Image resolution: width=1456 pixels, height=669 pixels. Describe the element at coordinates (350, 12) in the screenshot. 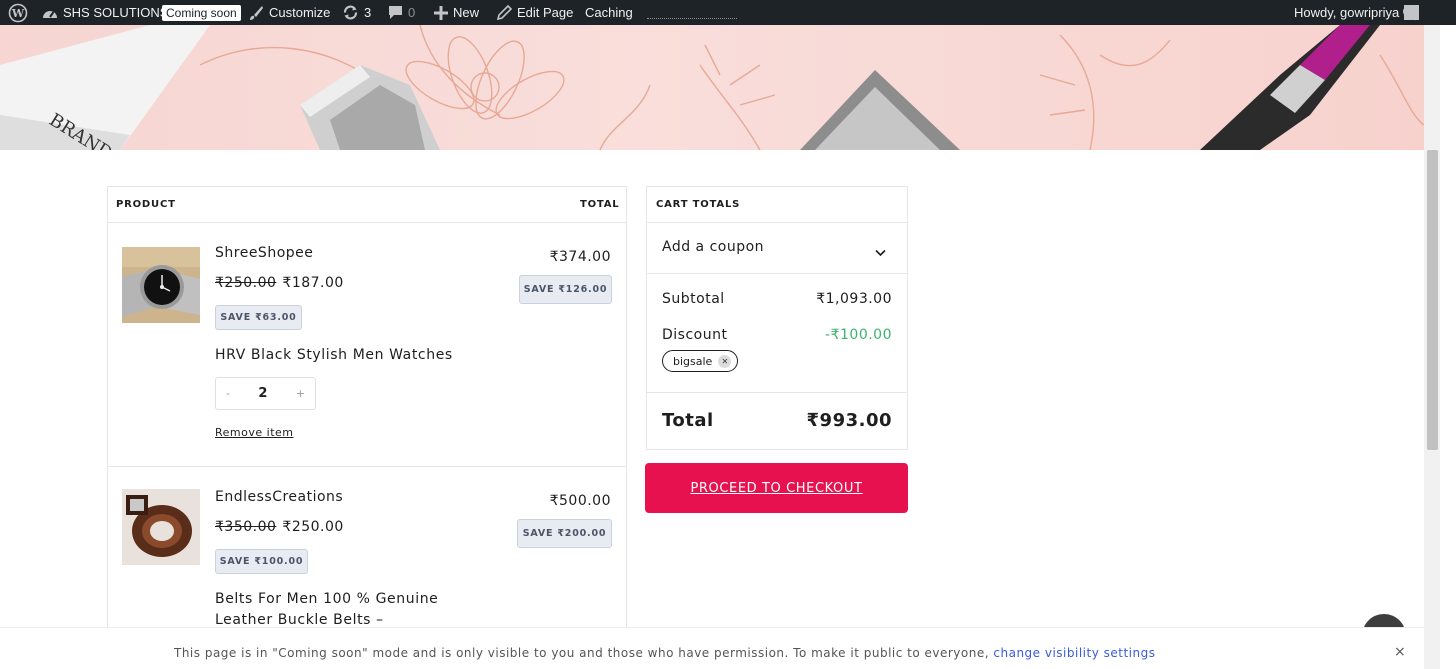

I see `refresh-icon` at that location.